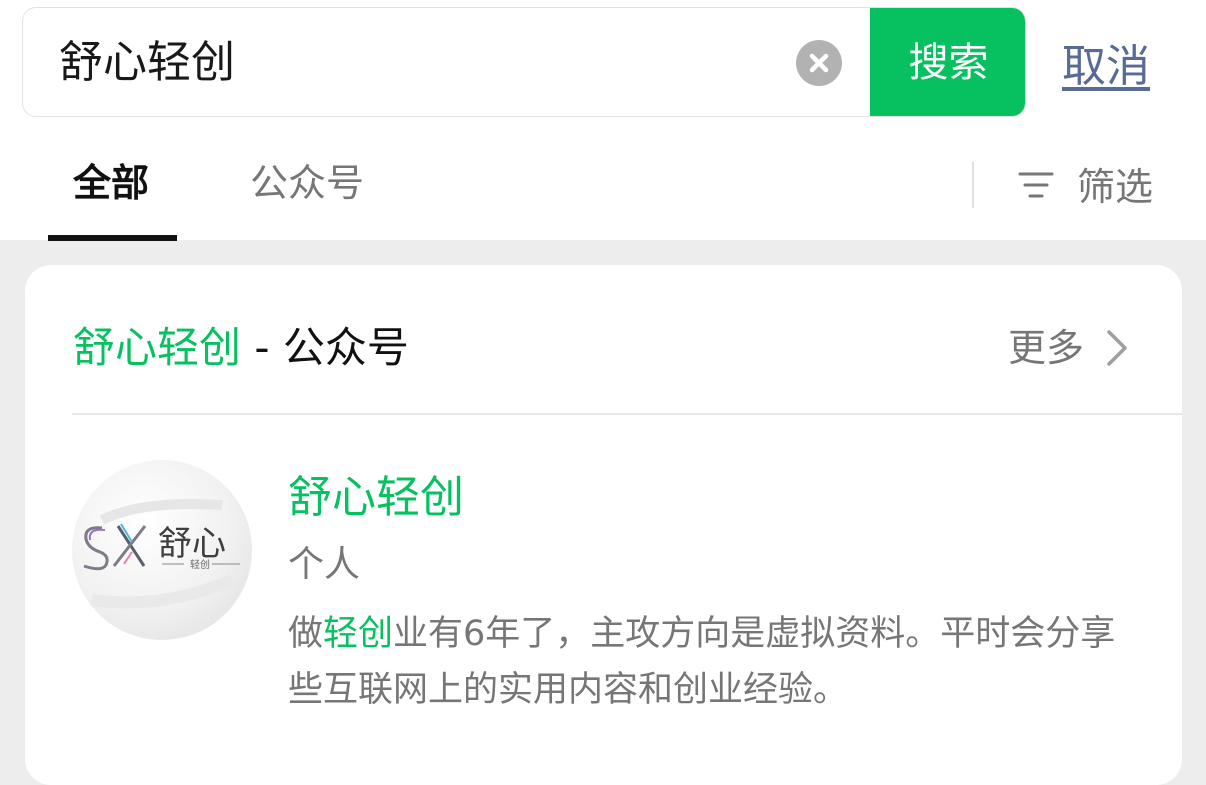 This screenshot has height=785, width=1206. Describe the element at coordinates (325, 347) in the screenshot. I see `section-title-rest: - 公众号` at that location.